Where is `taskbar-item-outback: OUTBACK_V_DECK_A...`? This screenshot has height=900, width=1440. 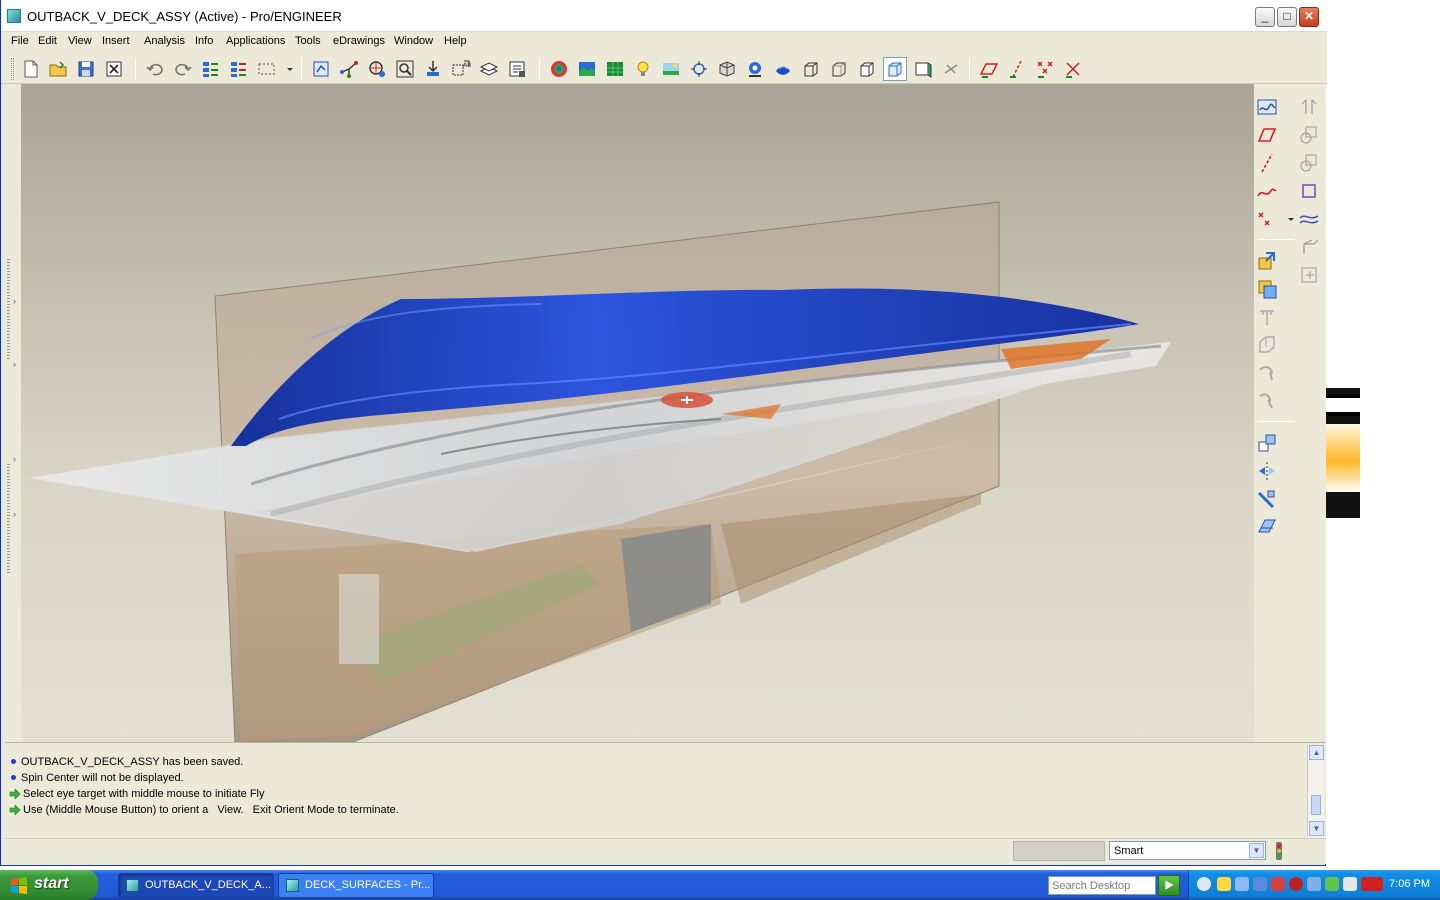 taskbar-item-outback: OUTBACK_V_DECK_A... is located at coordinates (196, 885).